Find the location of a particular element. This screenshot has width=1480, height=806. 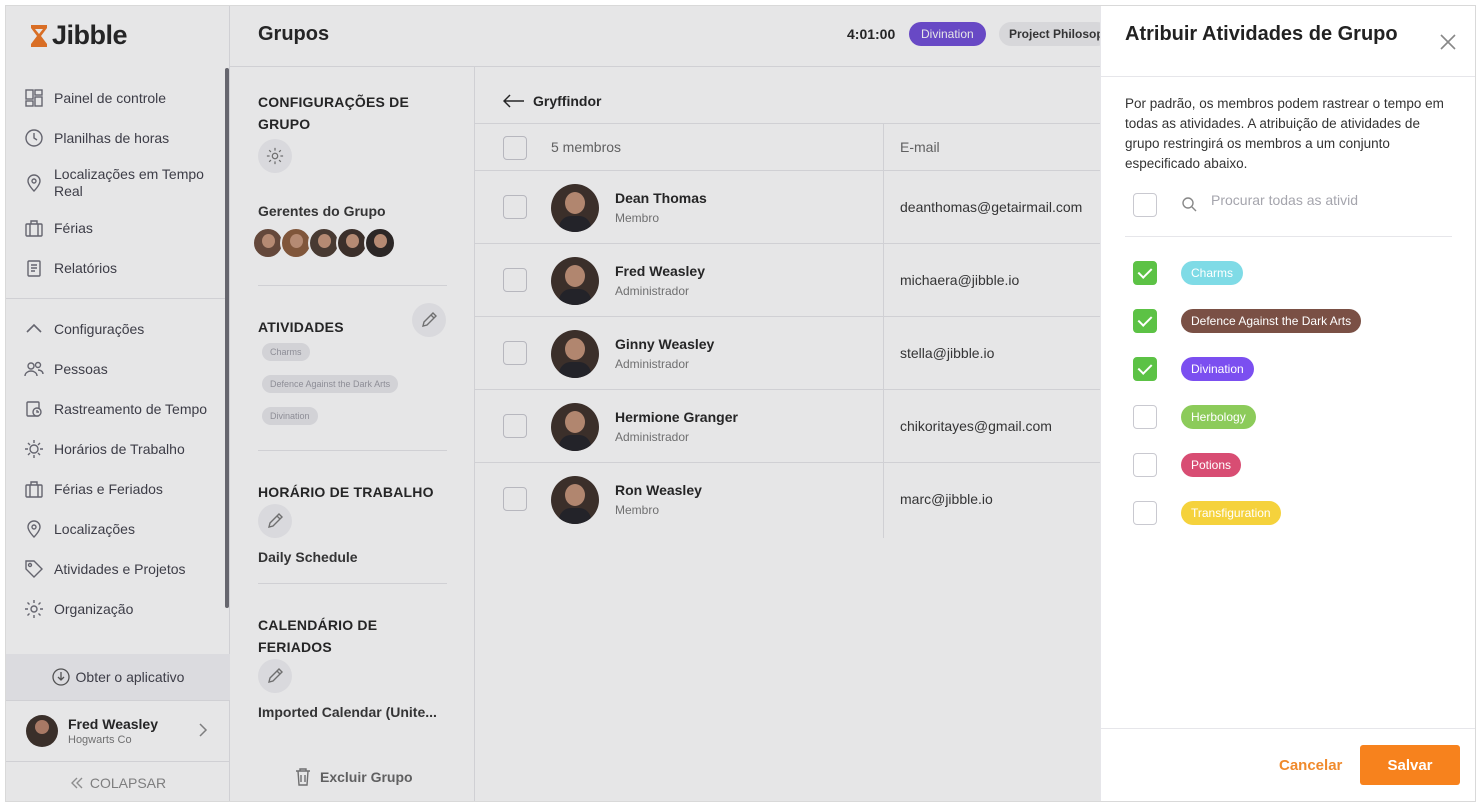

holidays-icon is located at coordinates (34, 489).